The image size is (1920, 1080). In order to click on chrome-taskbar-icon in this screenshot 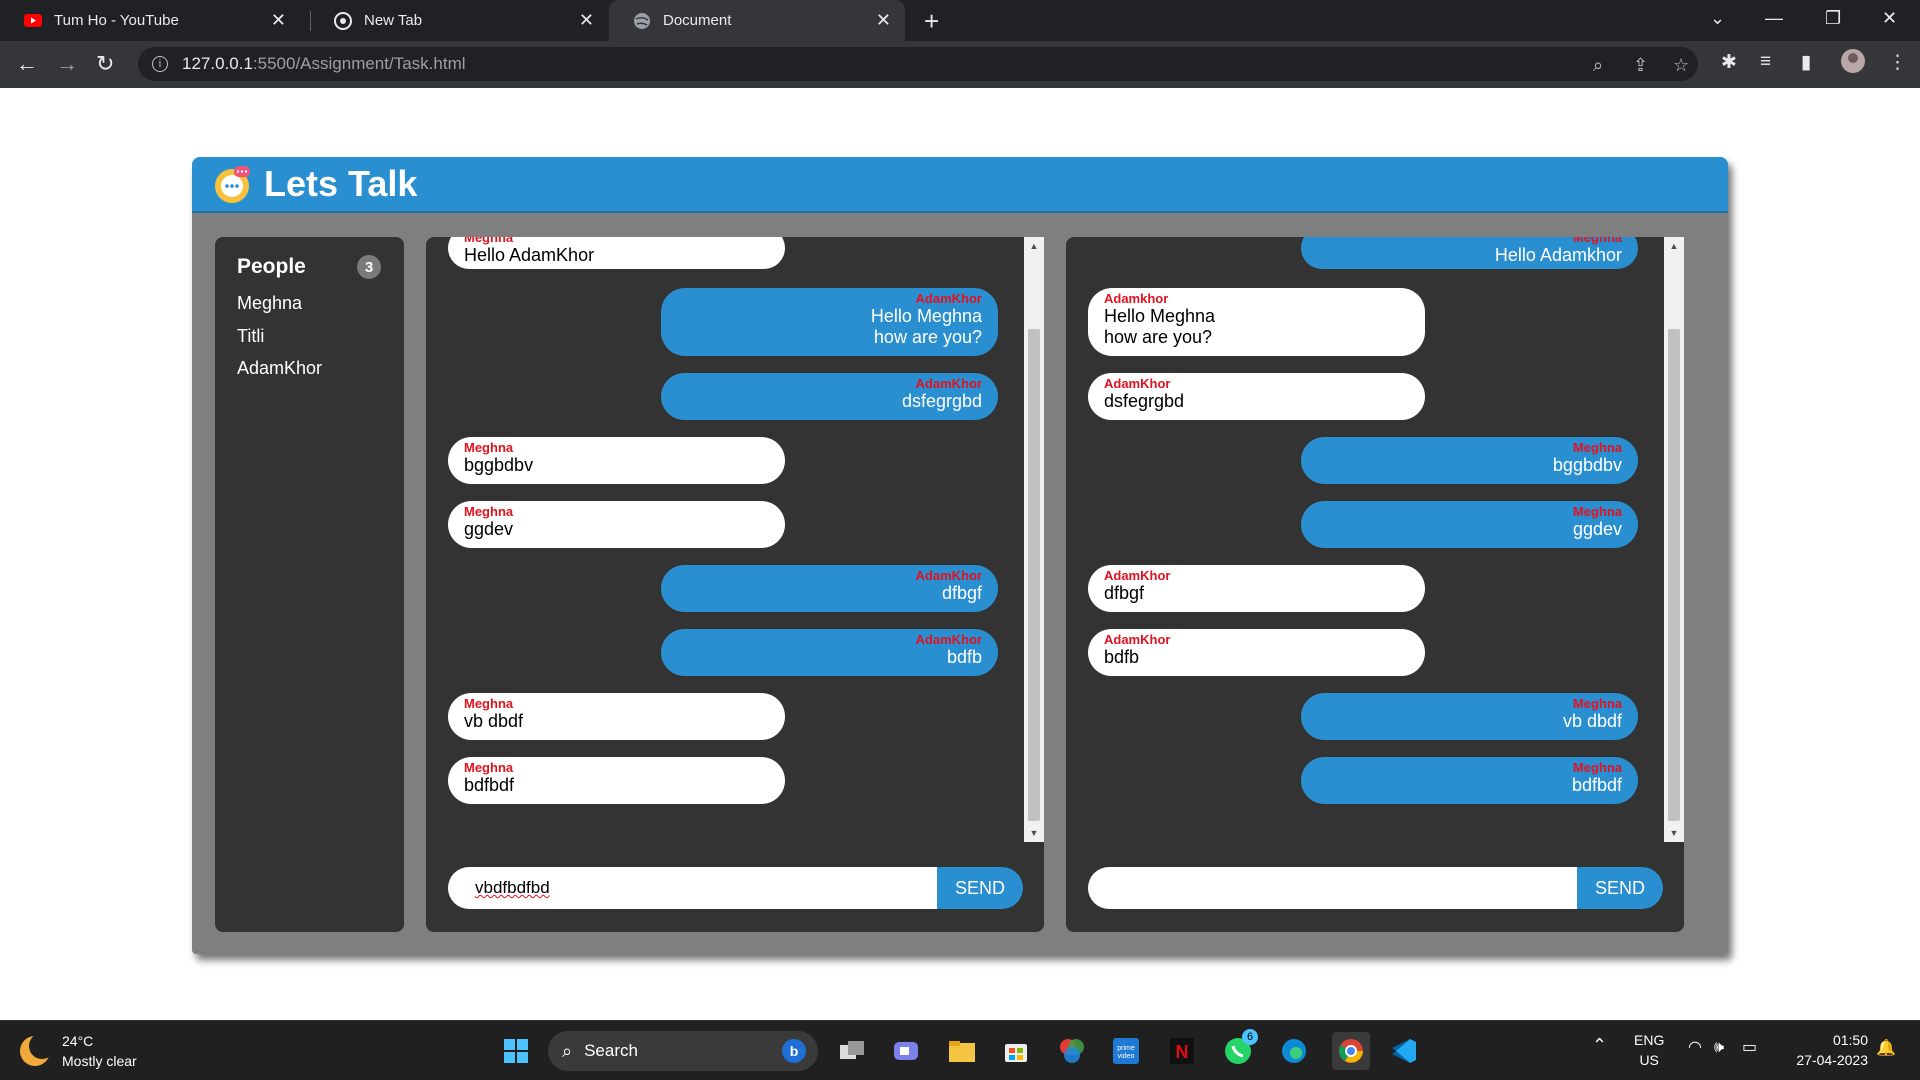, I will do `click(1351, 1051)`.